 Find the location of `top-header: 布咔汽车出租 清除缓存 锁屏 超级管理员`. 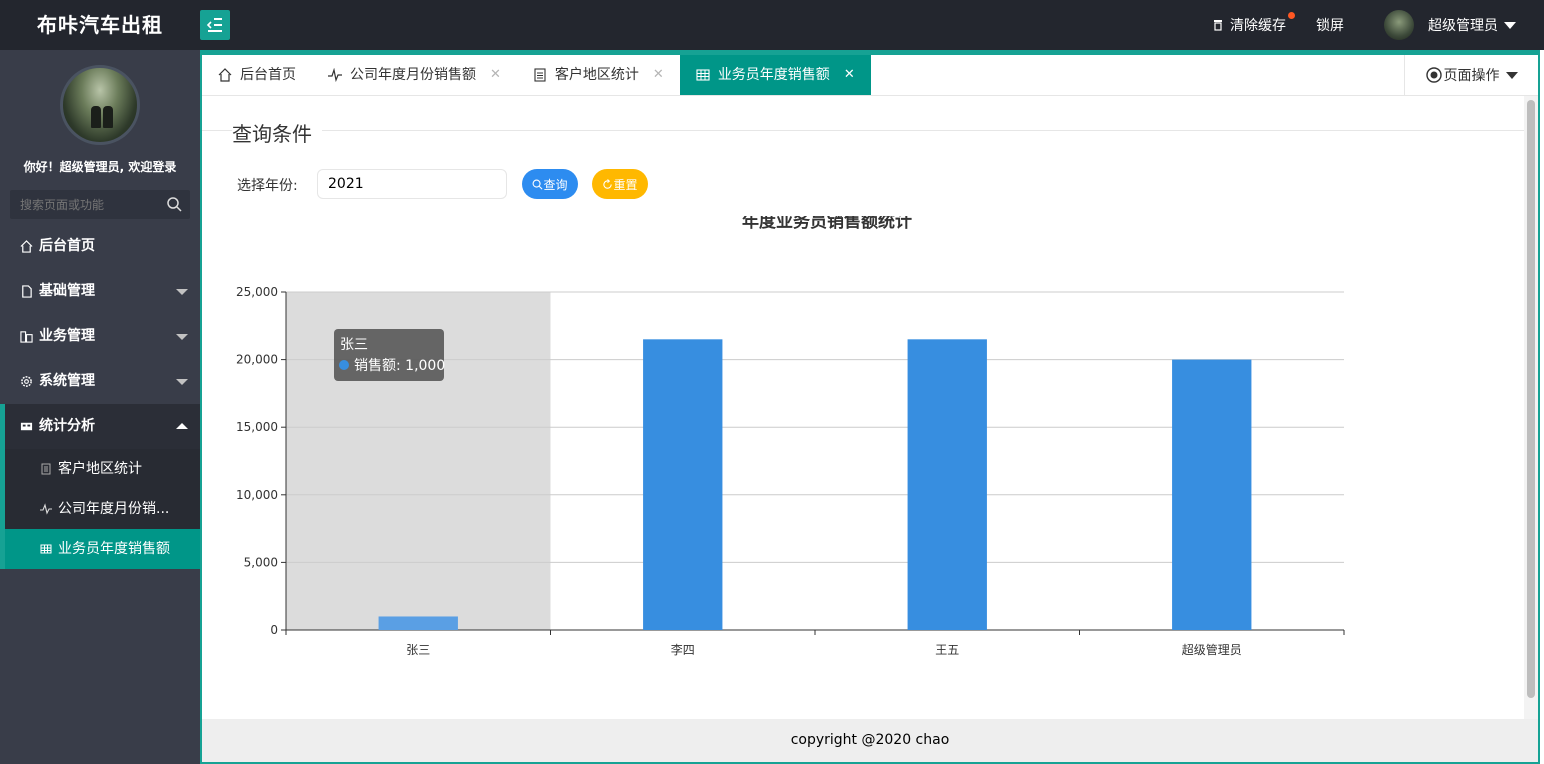

top-header: 布咔汽车出租 清除缓存 锁屏 超级管理员 is located at coordinates (772, 25).